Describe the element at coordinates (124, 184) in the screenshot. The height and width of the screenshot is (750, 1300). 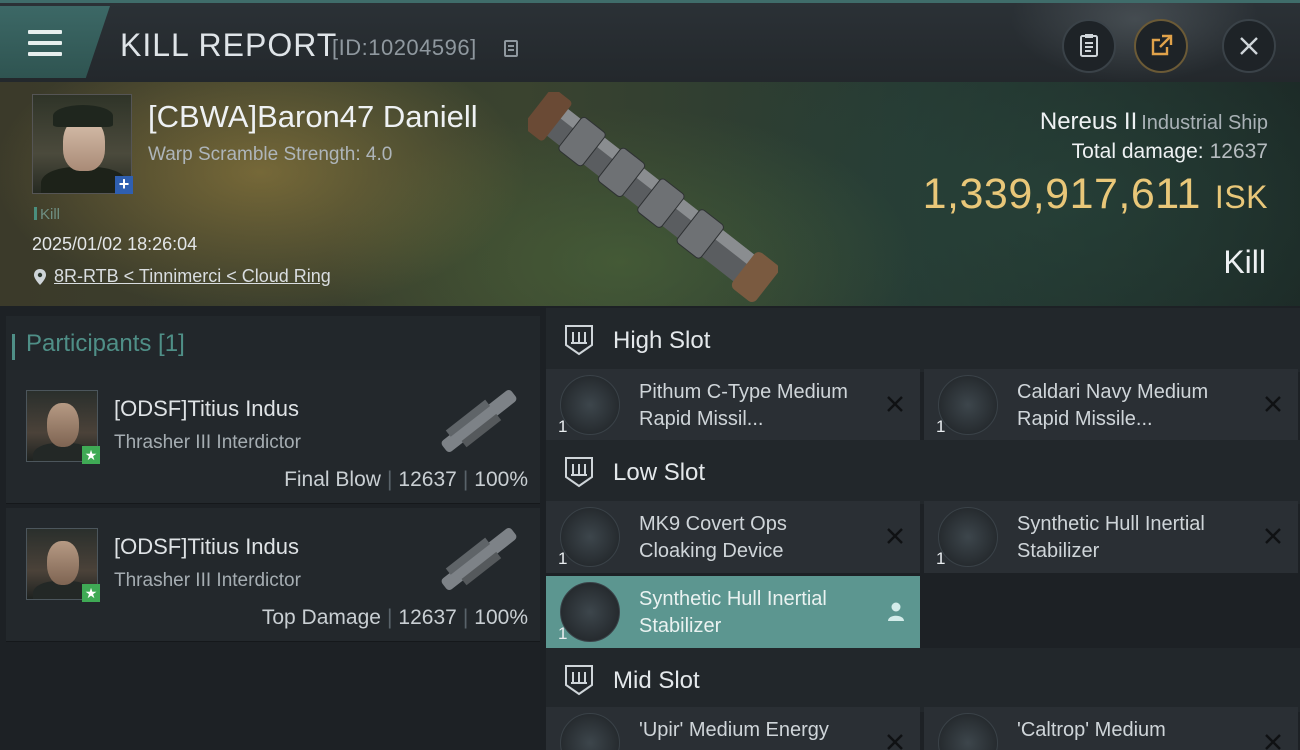
I see `plus-icon: +` at that location.